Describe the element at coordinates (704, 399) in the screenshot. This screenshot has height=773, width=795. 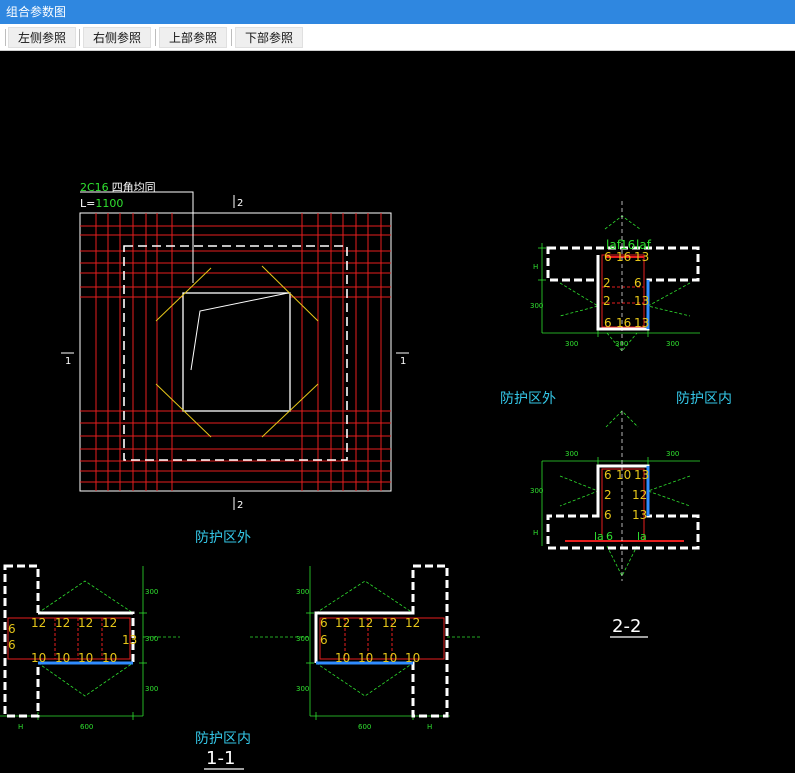
I see `label-inside-zone-section2: 防护区内` at that location.